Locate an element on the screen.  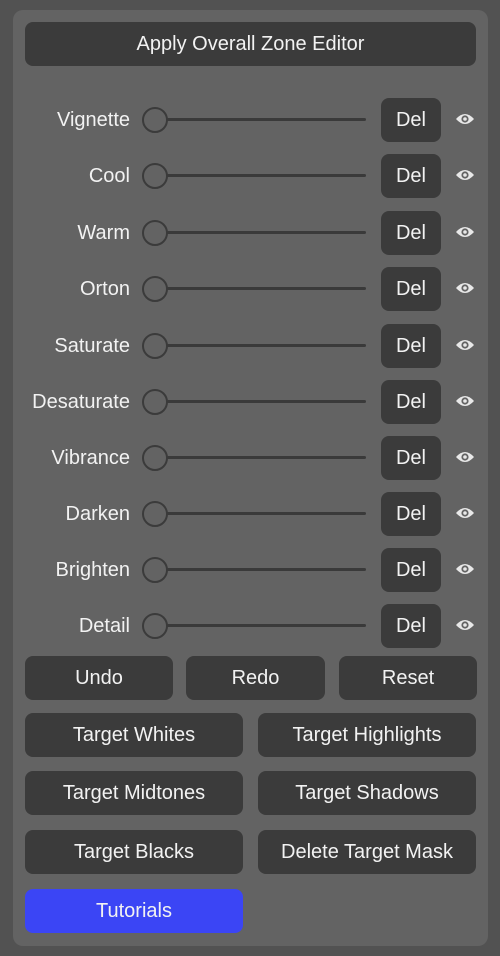
adjustment-row-orton: Orton Del is located at coordinates (250, 289).